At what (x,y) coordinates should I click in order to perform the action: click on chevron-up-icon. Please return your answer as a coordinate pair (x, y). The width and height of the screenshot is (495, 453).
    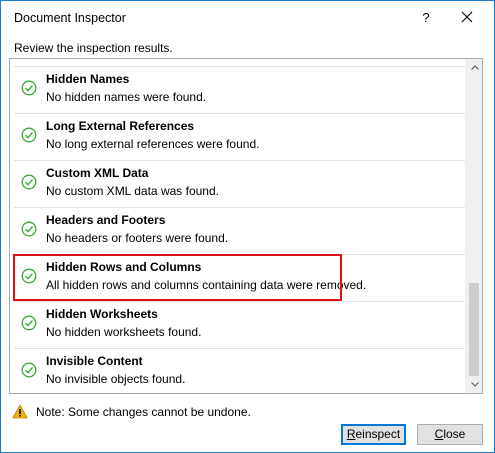
    Looking at the image, I should click on (474, 67).